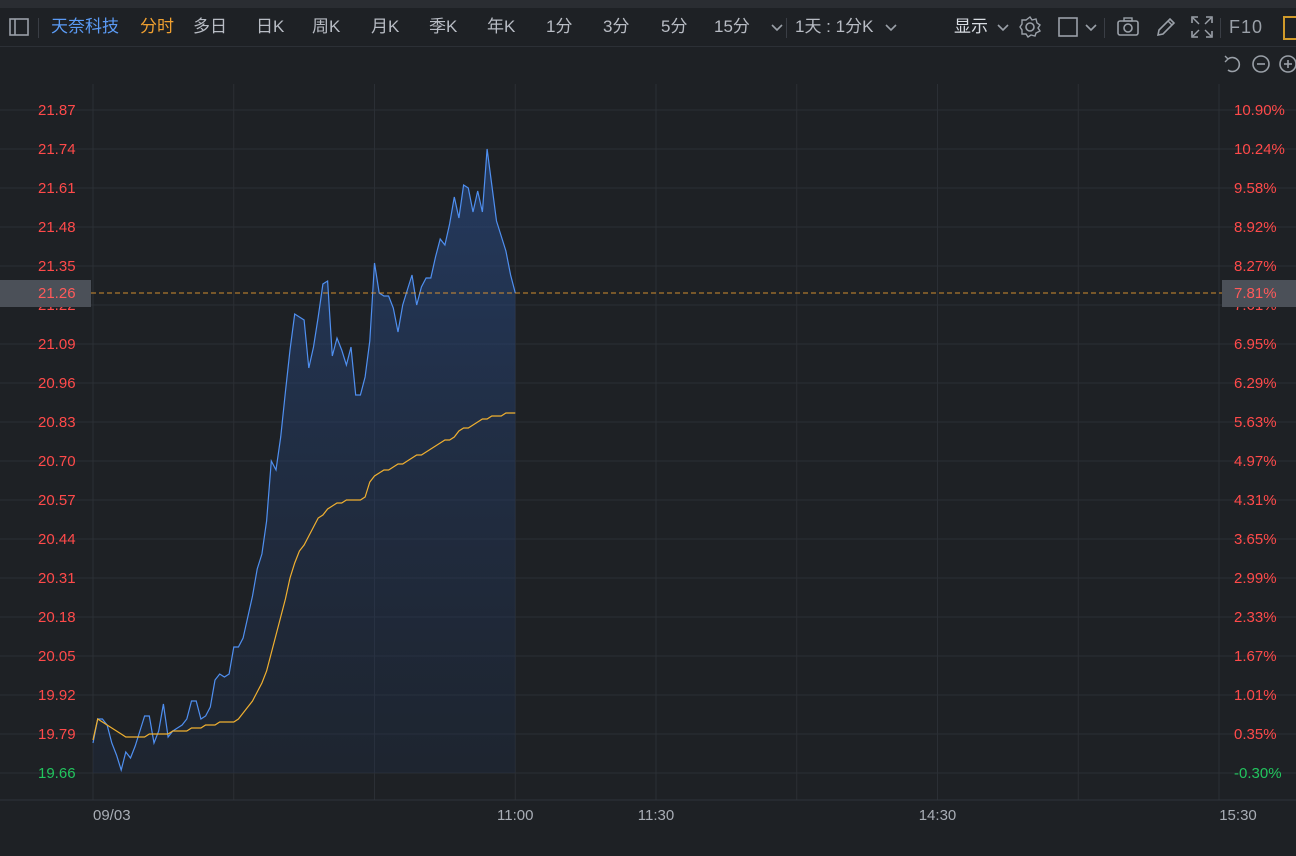 The image size is (1296, 856). I want to click on f10-button: F10, so click(1246, 27).